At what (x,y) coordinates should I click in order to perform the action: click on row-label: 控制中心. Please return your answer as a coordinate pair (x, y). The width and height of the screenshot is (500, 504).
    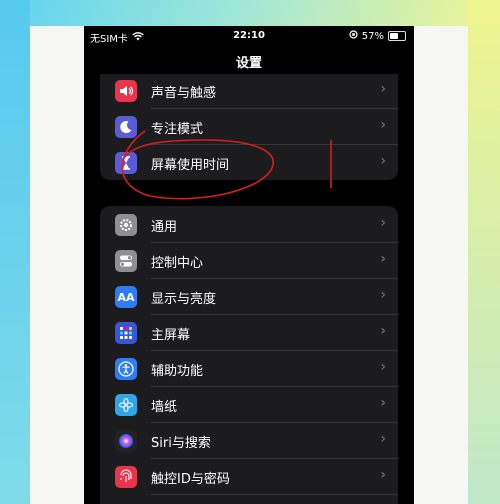
    Looking at the image, I should click on (177, 263).